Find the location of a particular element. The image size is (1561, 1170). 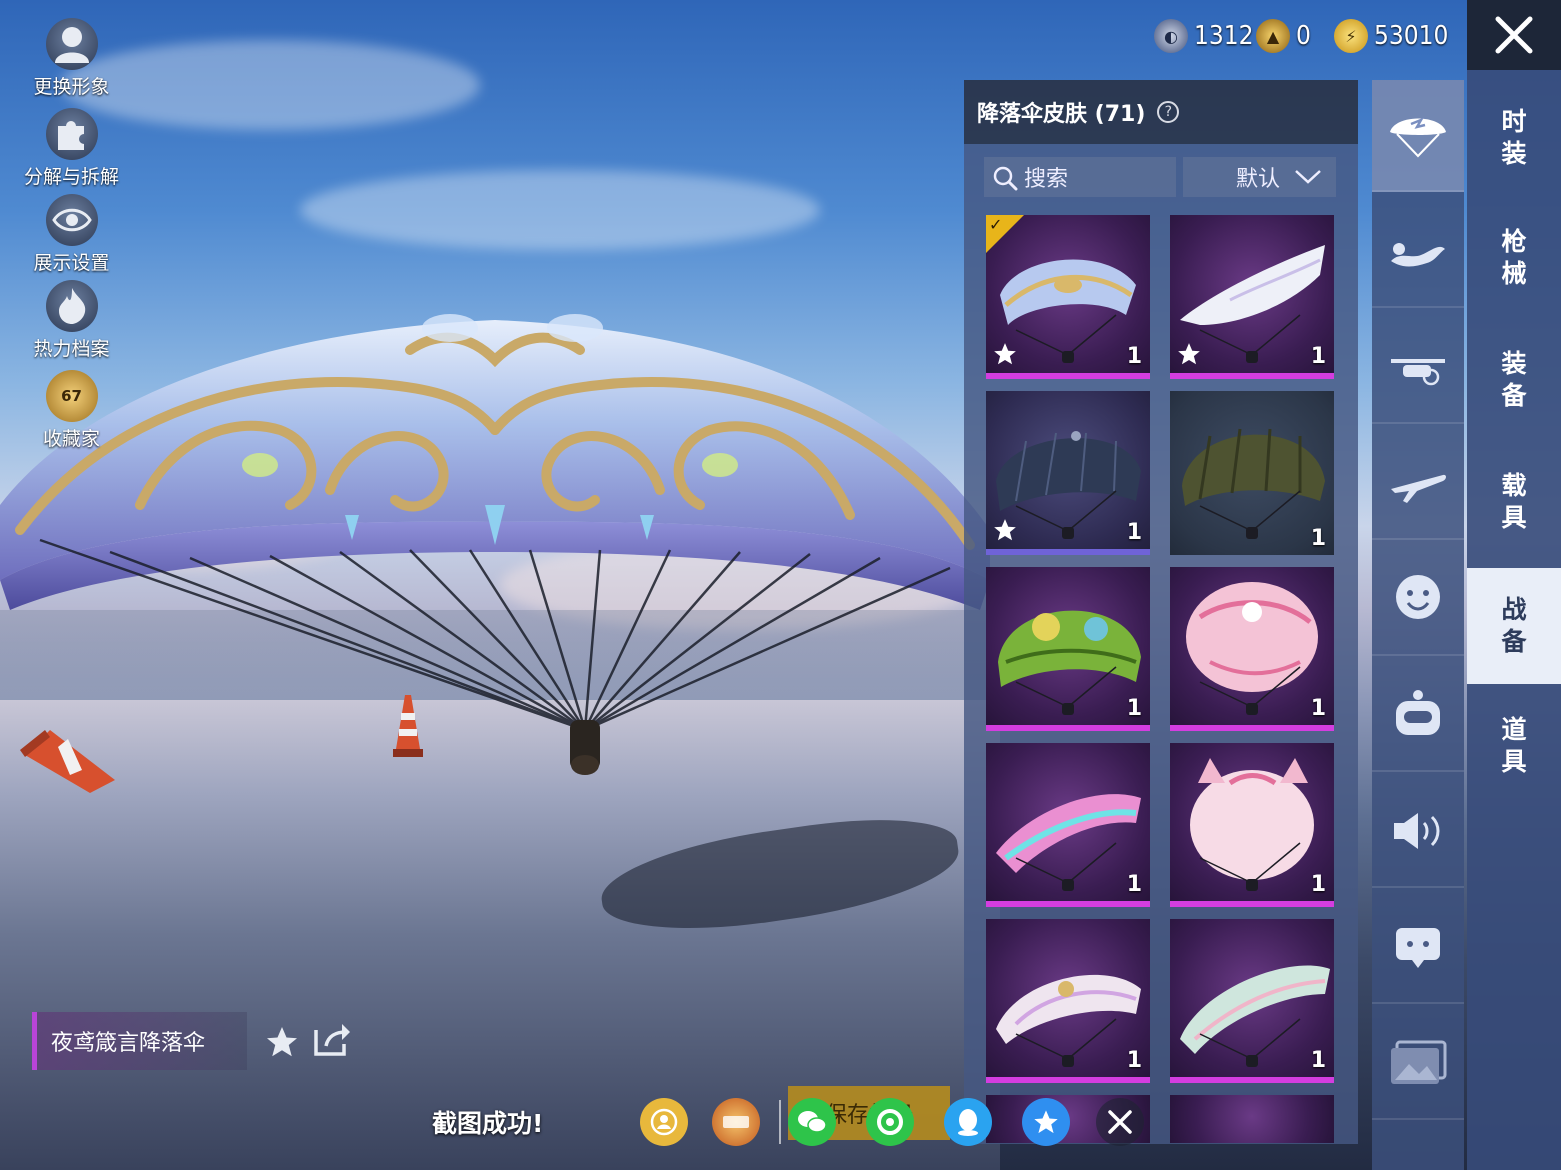

heat-archive-label: 热力档案 is located at coordinates (71, 349).